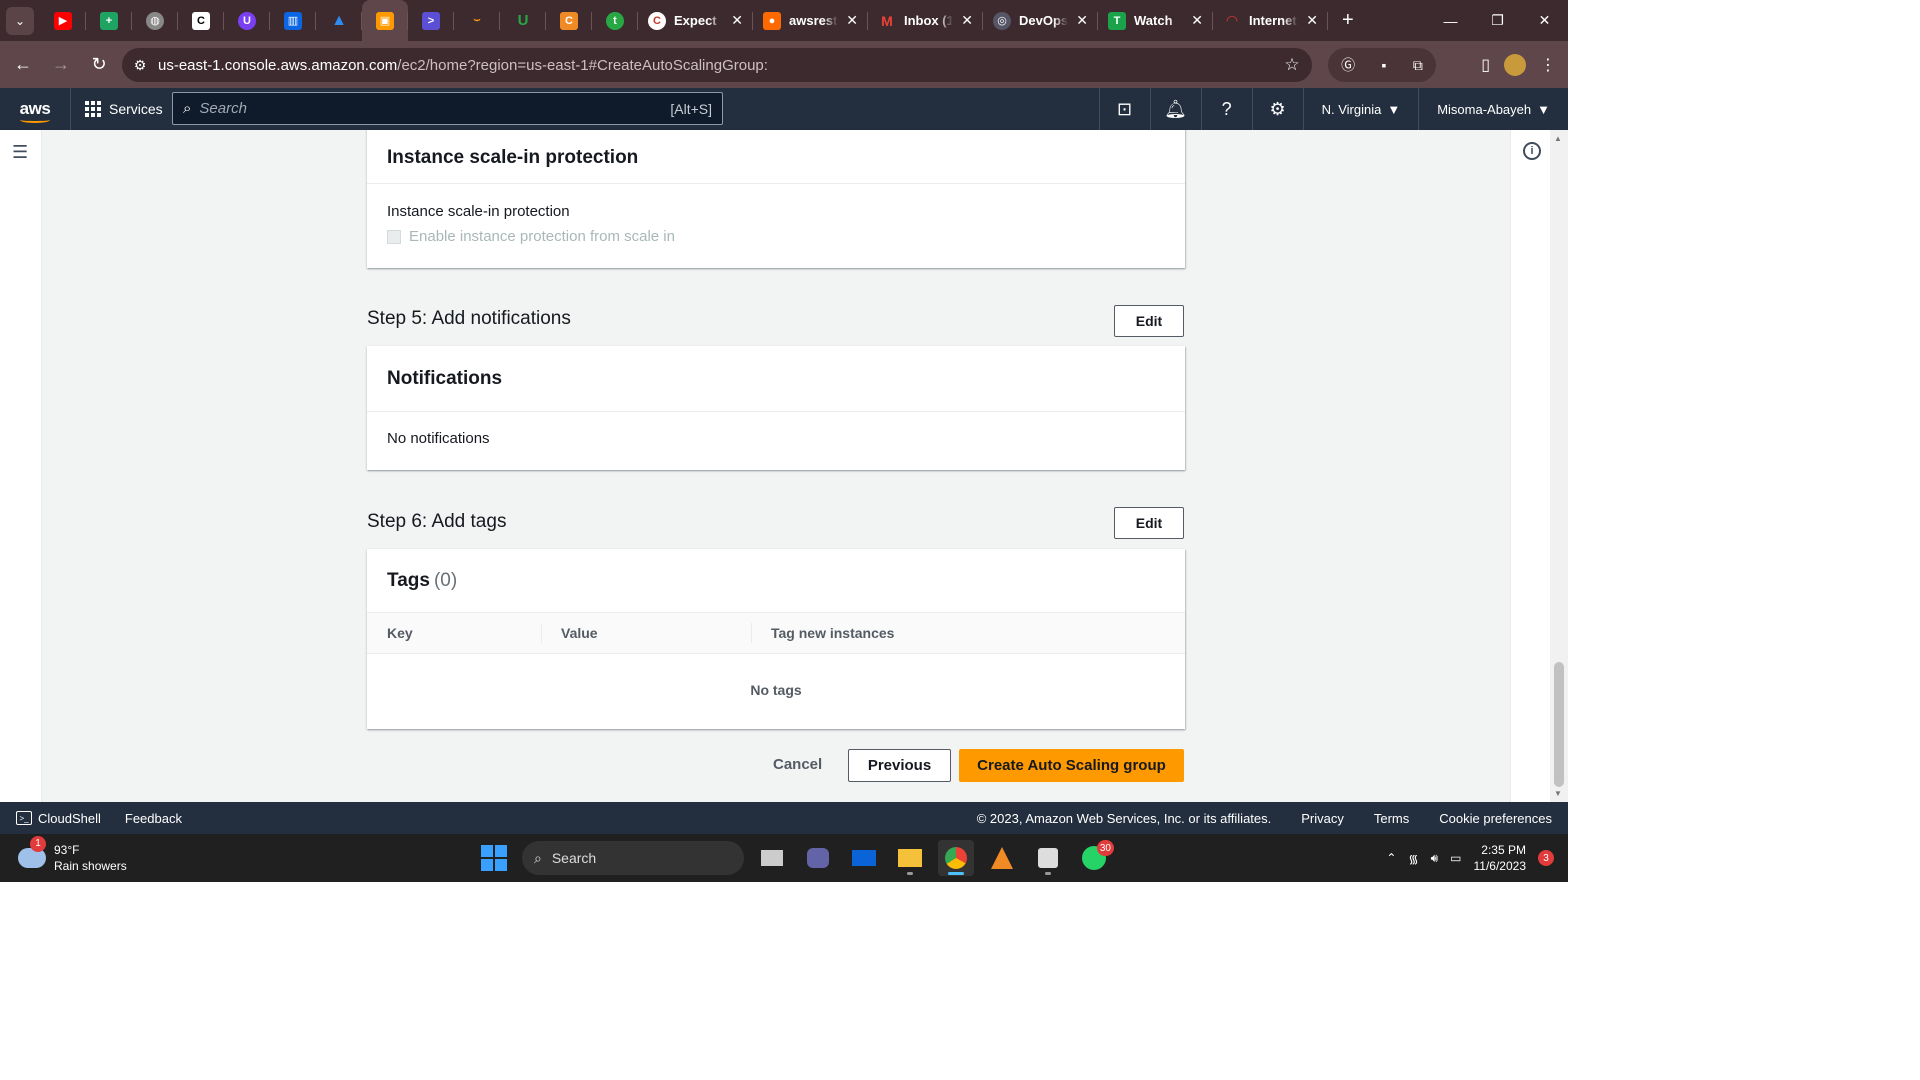 The height and width of the screenshot is (1080, 1920). Describe the element at coordinates (1391, 858) in the screenshot. I see `chevron-up-icon: ⌃` at that location.